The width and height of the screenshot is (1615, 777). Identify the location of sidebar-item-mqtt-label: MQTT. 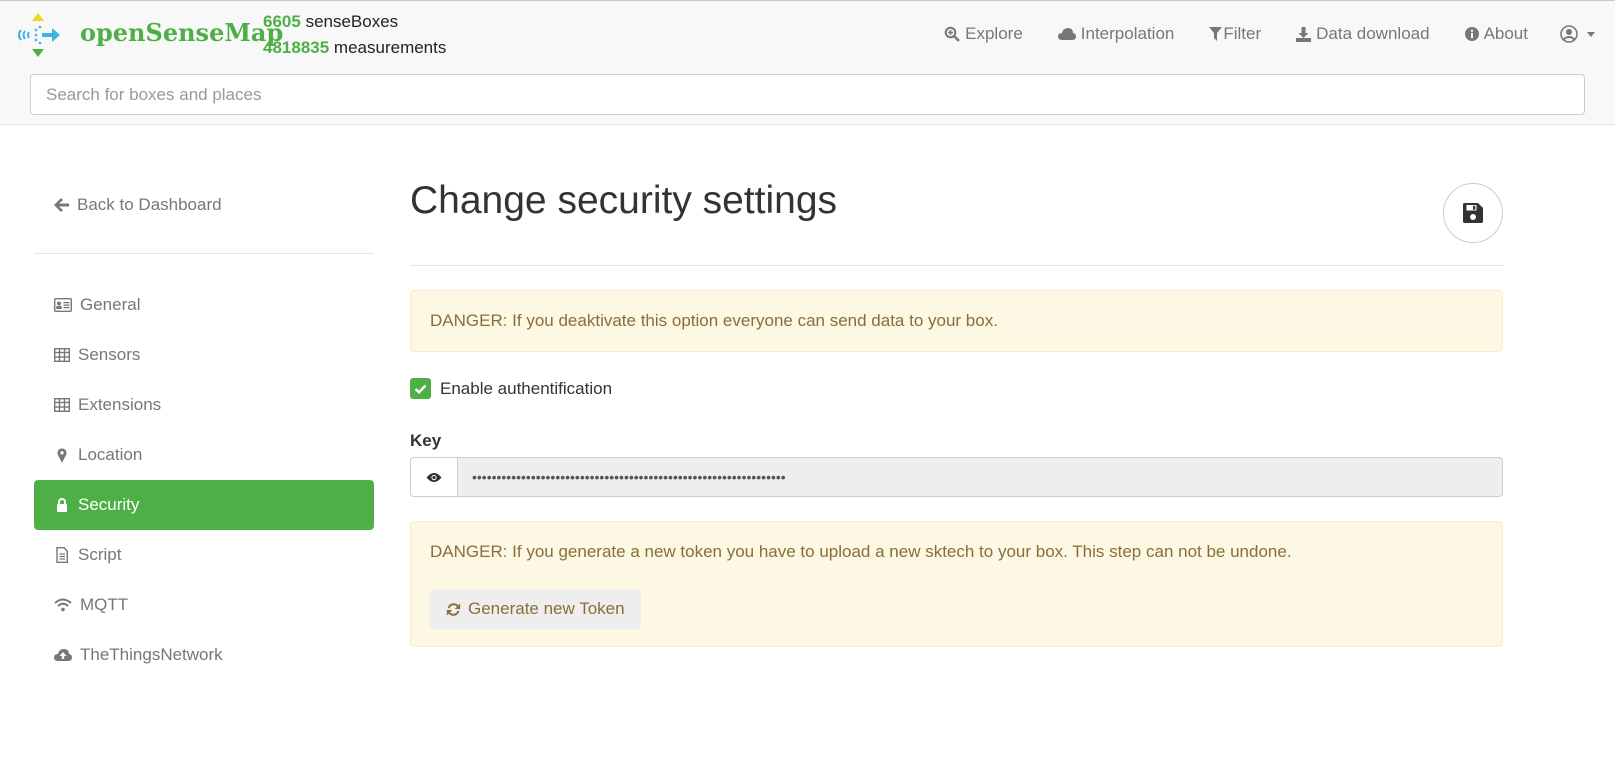
(104, 604).